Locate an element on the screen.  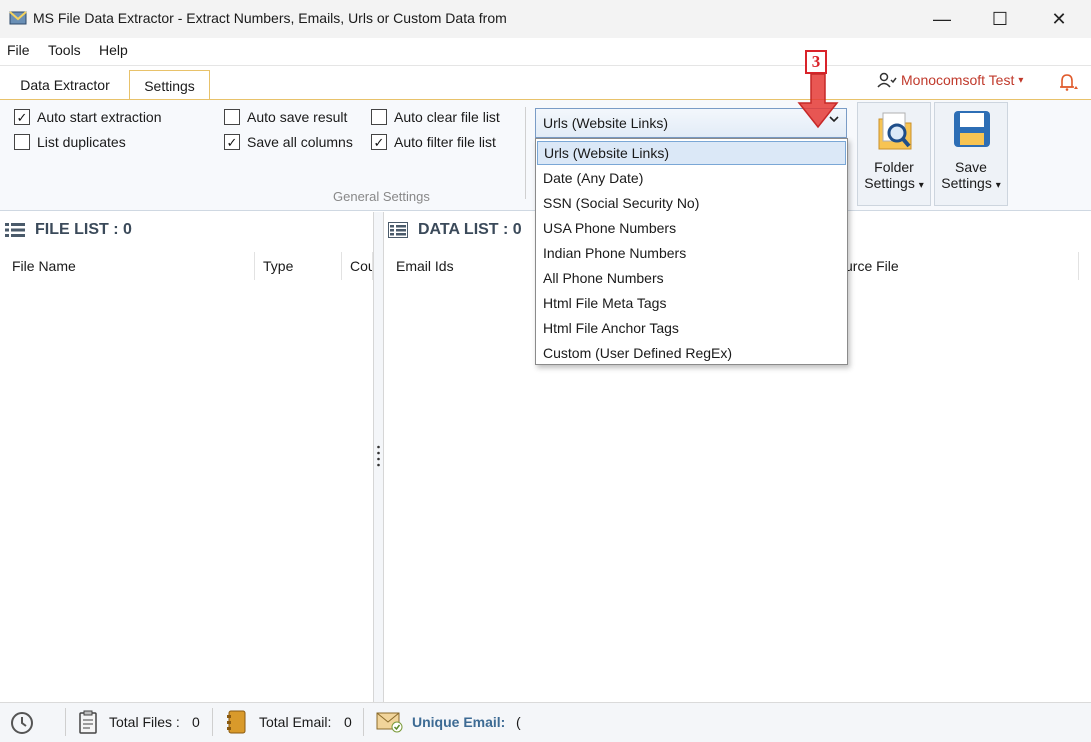
user-name: Monocomsoft Test is located at coordinates (958, 80).